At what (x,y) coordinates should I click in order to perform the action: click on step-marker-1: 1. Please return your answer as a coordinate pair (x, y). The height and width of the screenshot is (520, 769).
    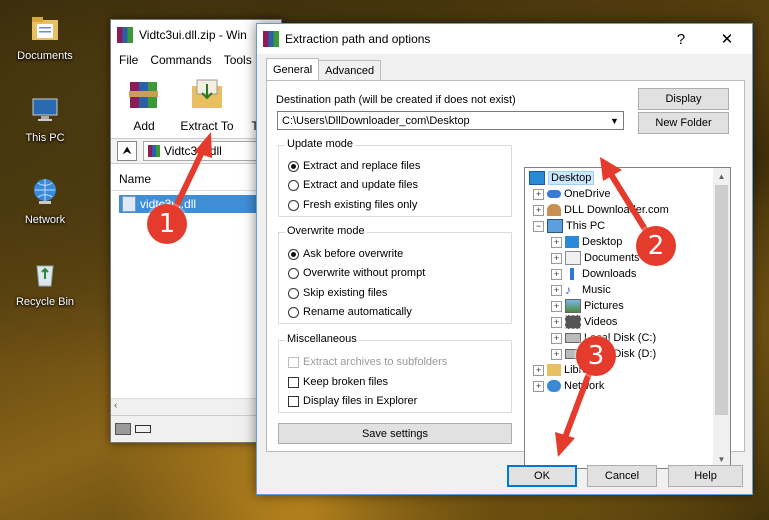
    Looking at the image, I should click on (167, 224).